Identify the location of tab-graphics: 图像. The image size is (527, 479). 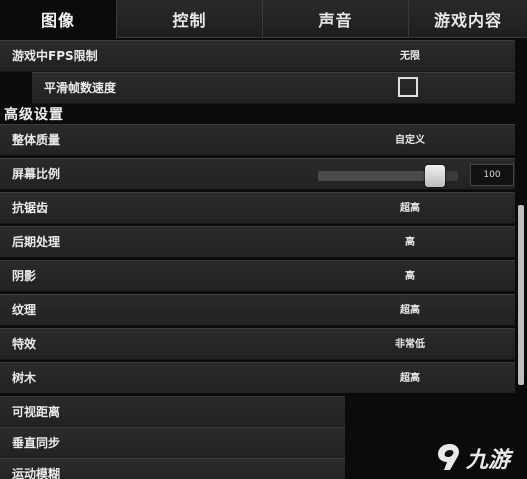
(58, 19).